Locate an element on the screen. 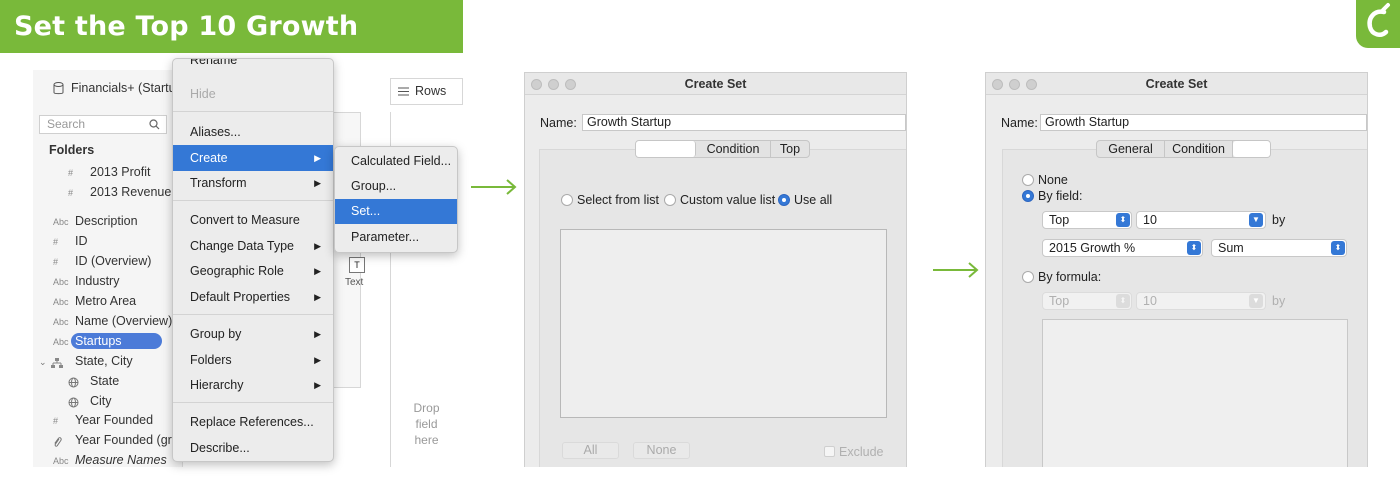  menu-item-change-data-type: Change Data Type ▶ is located at coordinates (253, 246).